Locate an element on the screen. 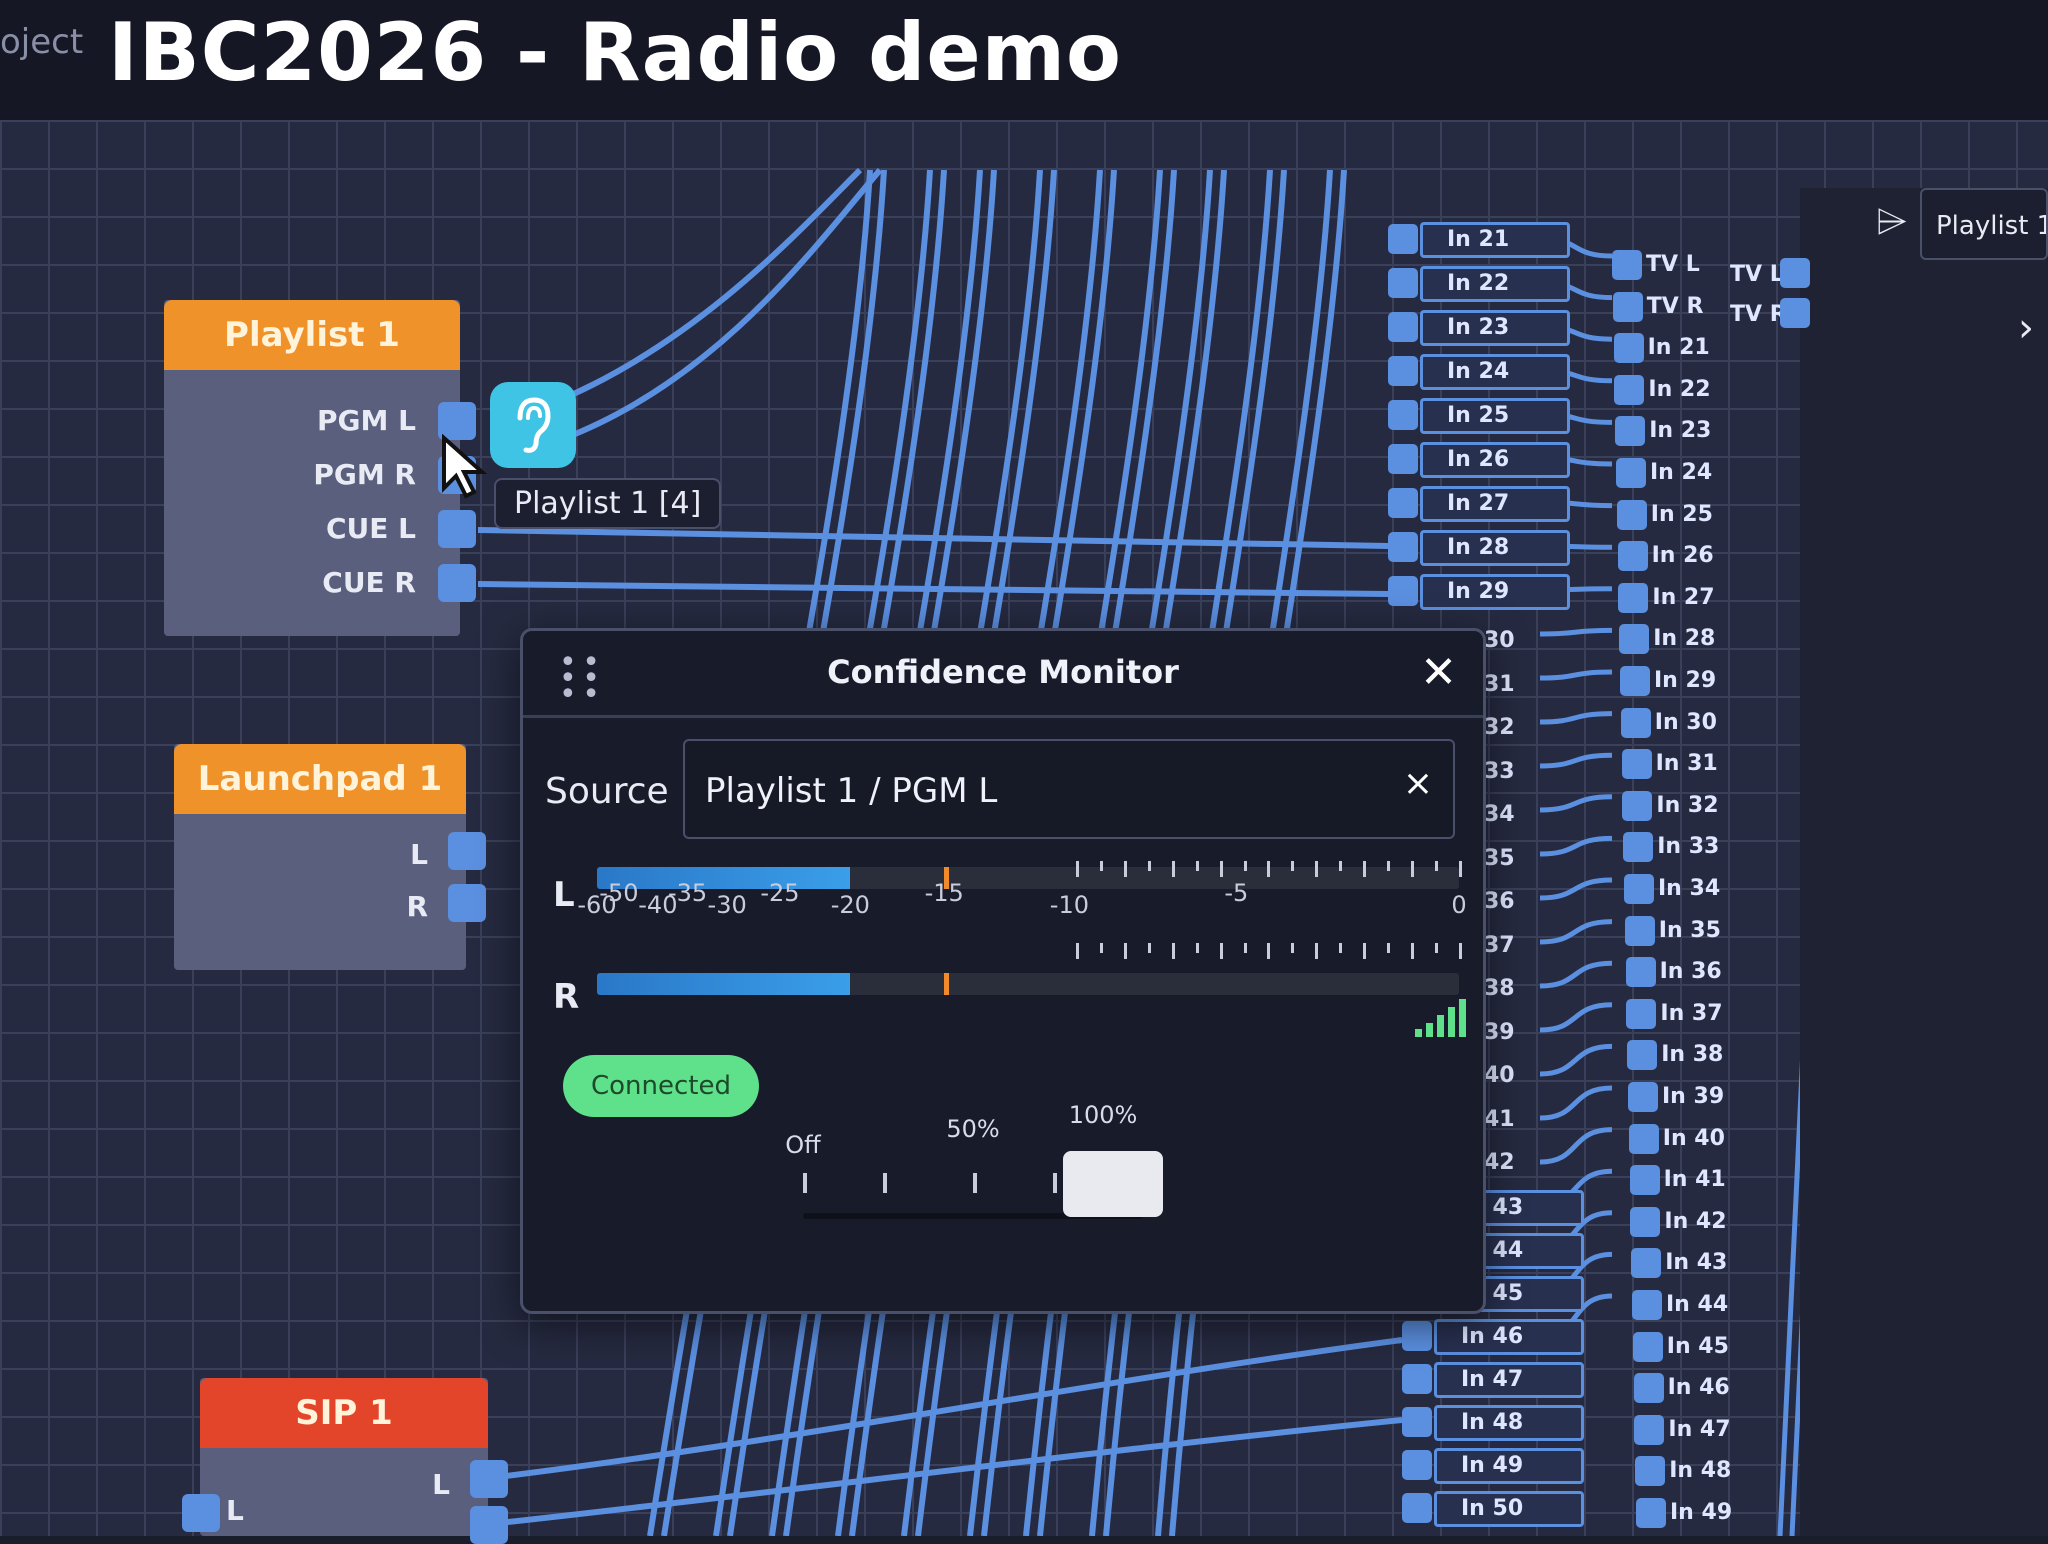 The image size is (2048, 1544). close-icon: ✕ is located at coordinates (1438, 672).